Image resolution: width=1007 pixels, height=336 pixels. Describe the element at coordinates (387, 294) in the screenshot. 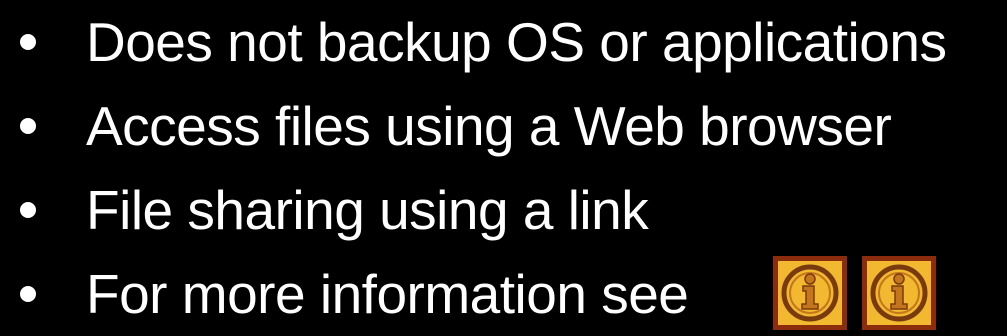

I see `bullet-text: For more information see` at that location.